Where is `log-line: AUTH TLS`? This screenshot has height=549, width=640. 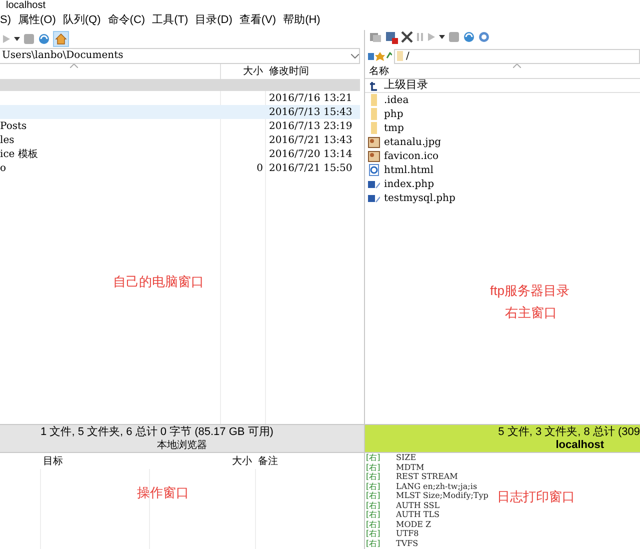 log-line: AUTH TLS is located at coordinates (418, 515).